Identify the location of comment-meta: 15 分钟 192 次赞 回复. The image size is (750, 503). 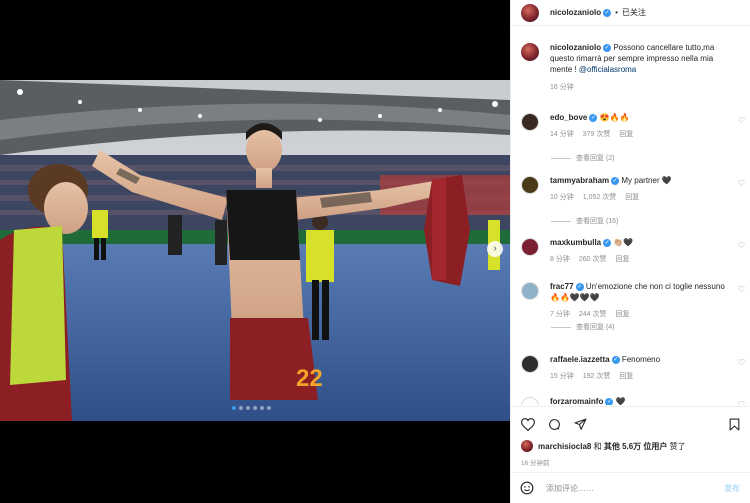
(640, 376).